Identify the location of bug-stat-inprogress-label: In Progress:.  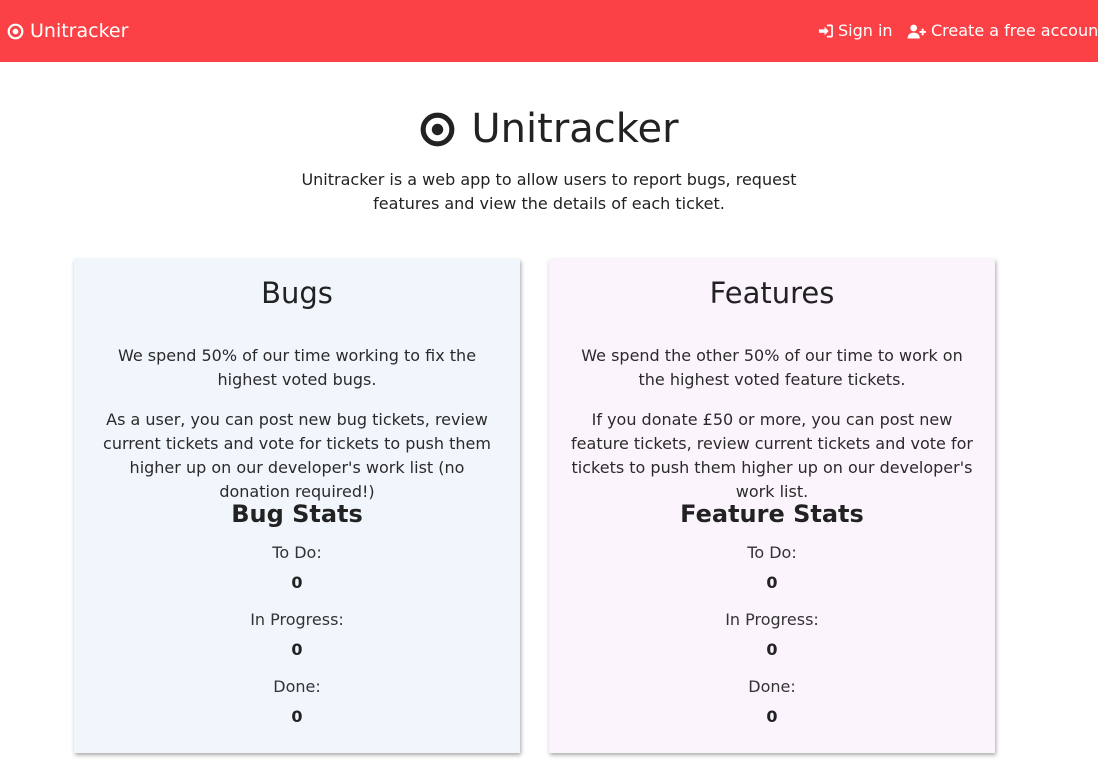
(297, 619).